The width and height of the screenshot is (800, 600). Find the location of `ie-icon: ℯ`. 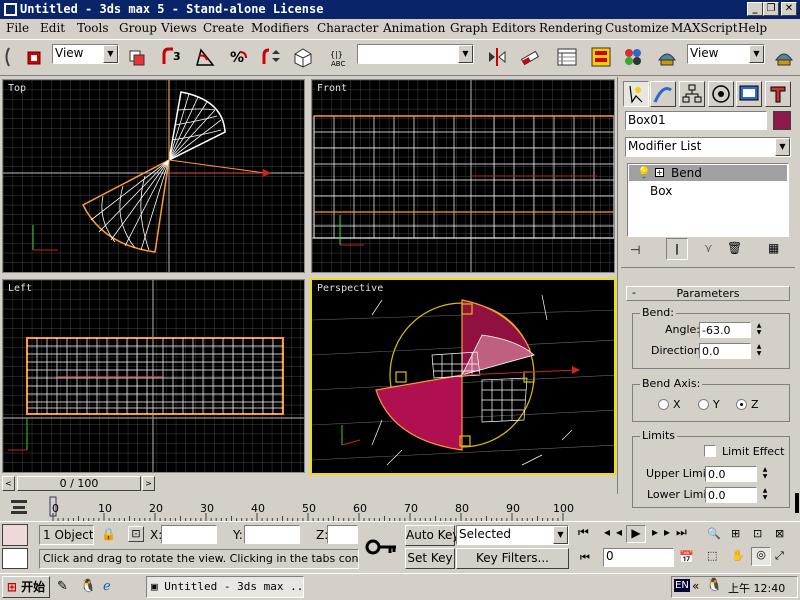

ie-icon: ℯ is located at coordinates (107, 586).